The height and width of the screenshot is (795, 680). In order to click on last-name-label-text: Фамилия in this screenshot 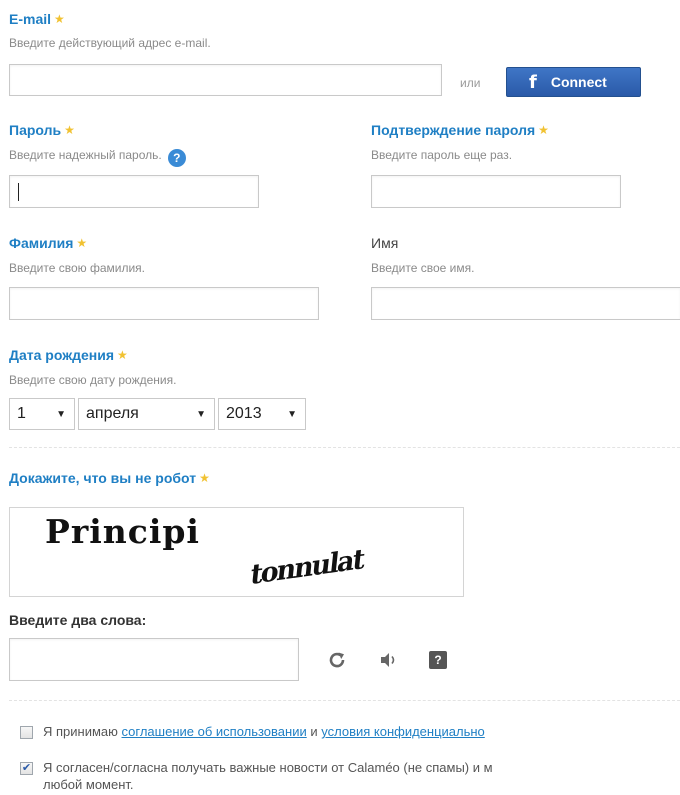, I will do `click(41, 243)`.